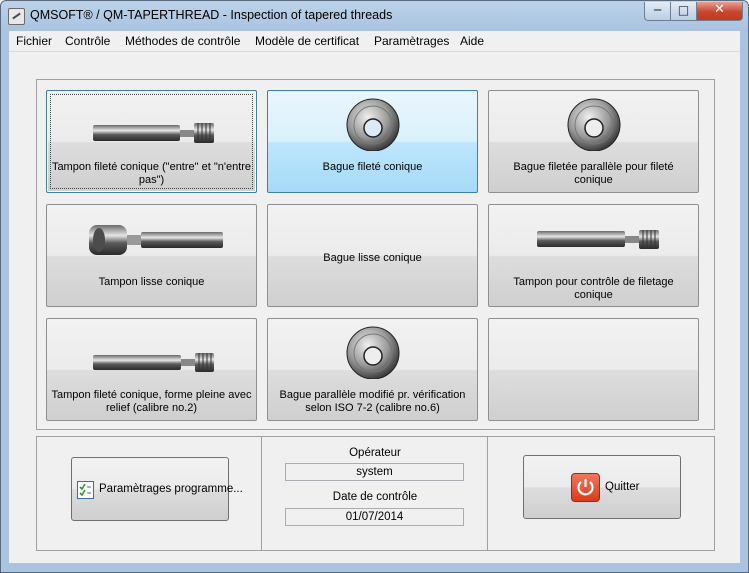  I want to click on tile-label: Tampon lisse conique, so click(151, 282).